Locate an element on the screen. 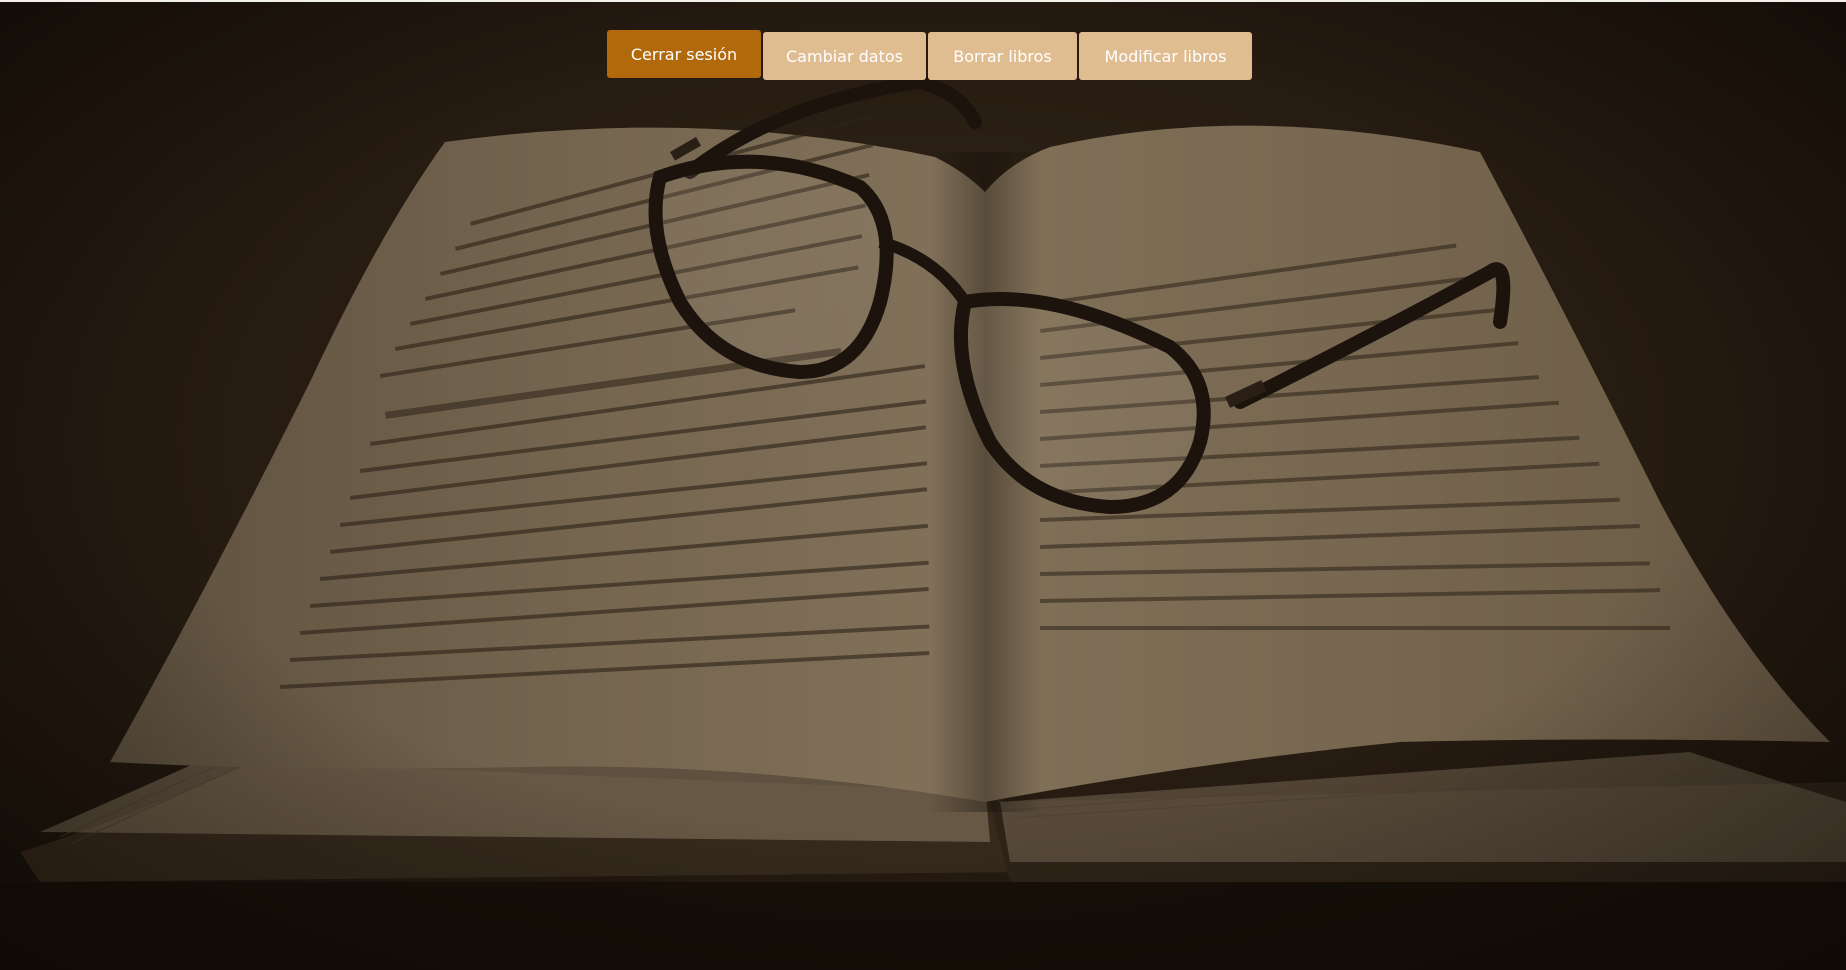 Image resolution: width=1846 pixels, height=970 pixels. cerrar-sesion-button: Cerrar sesión is located at coordinates (684, 54).